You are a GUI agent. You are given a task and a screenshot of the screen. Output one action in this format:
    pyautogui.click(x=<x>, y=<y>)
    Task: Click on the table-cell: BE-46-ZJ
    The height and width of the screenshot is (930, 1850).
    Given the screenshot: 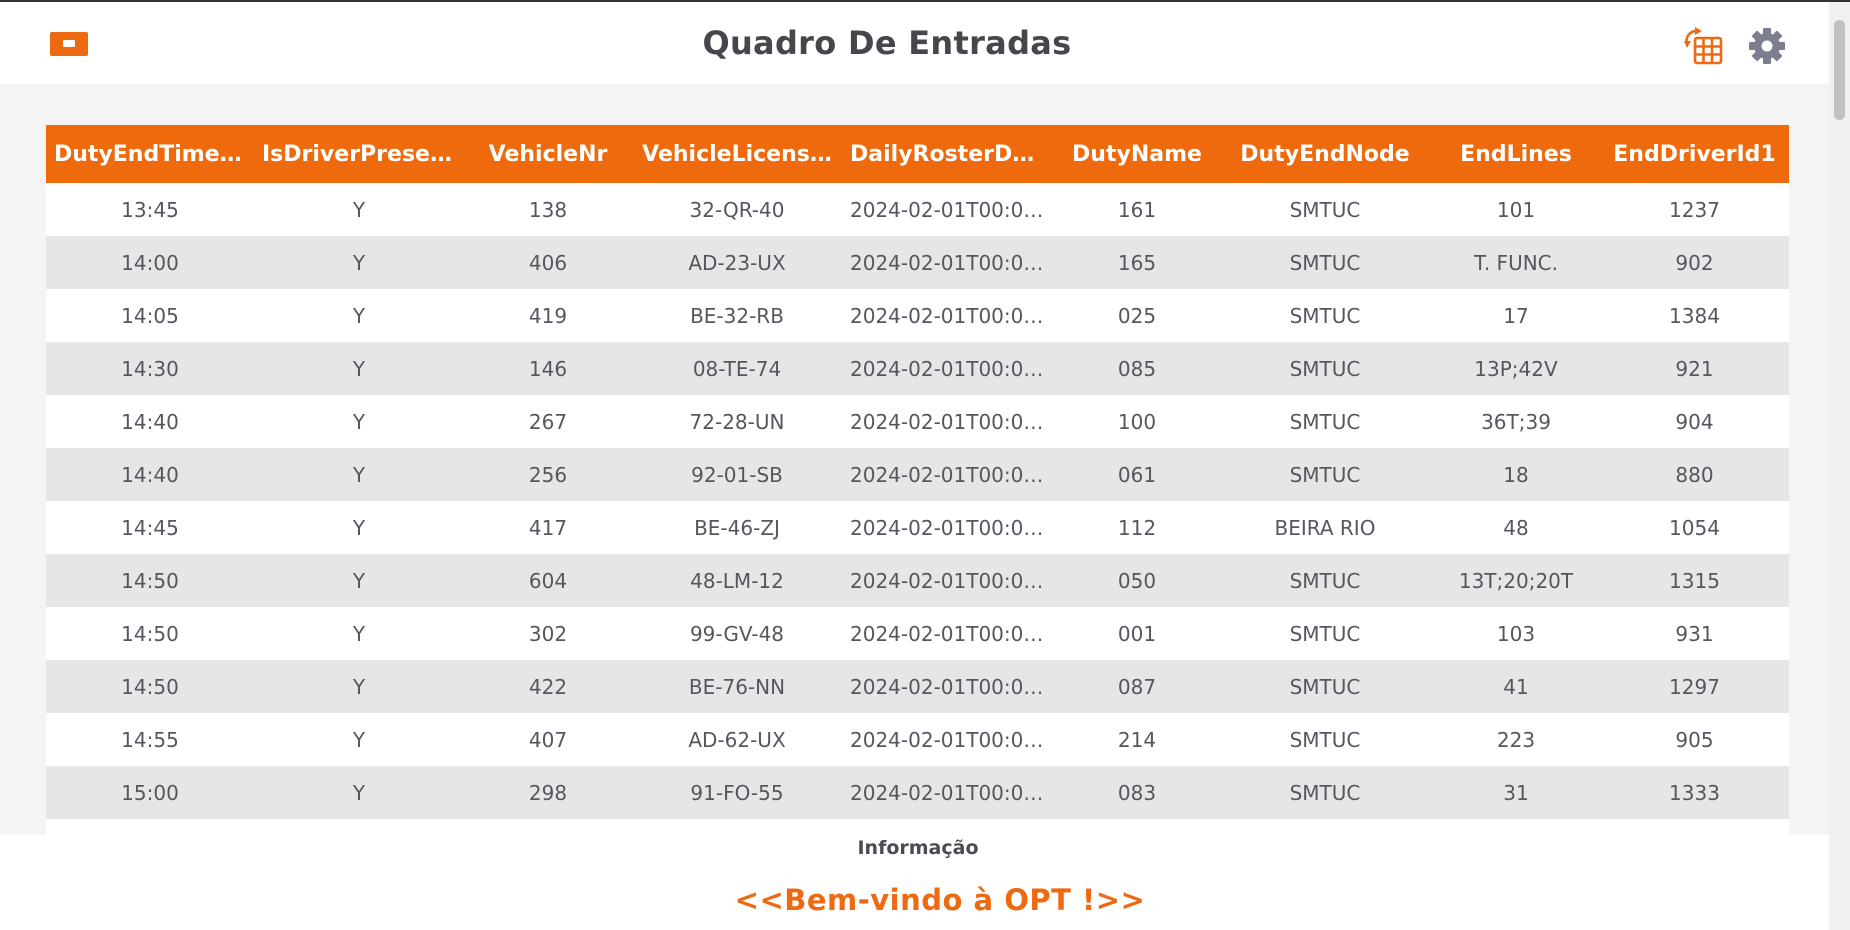 What is the action you would take?
    pyautogui.click(x=737, y=527)
    